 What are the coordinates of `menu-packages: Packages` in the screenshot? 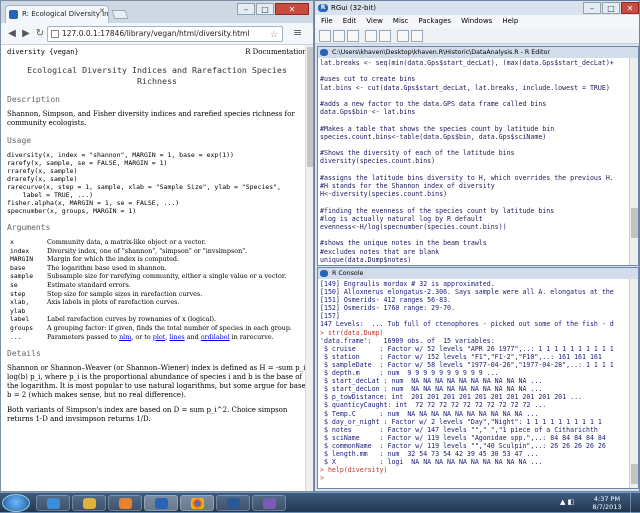 It's located at (434, 21).